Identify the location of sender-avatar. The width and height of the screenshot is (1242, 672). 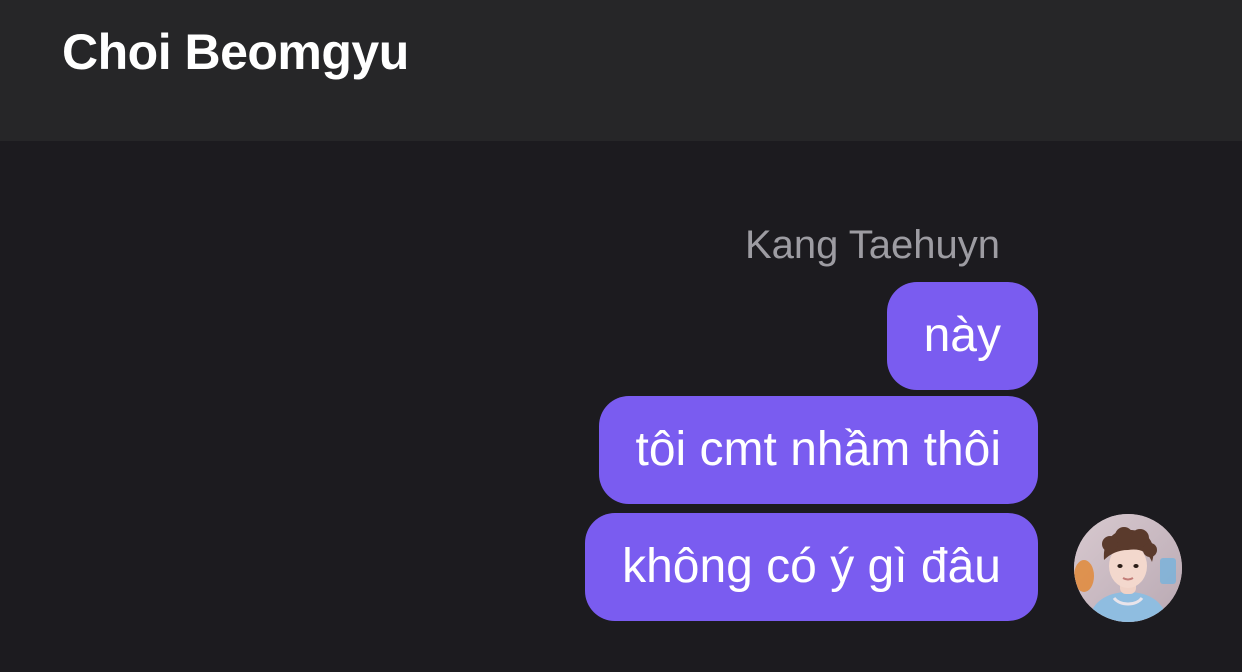
(1128, 568).